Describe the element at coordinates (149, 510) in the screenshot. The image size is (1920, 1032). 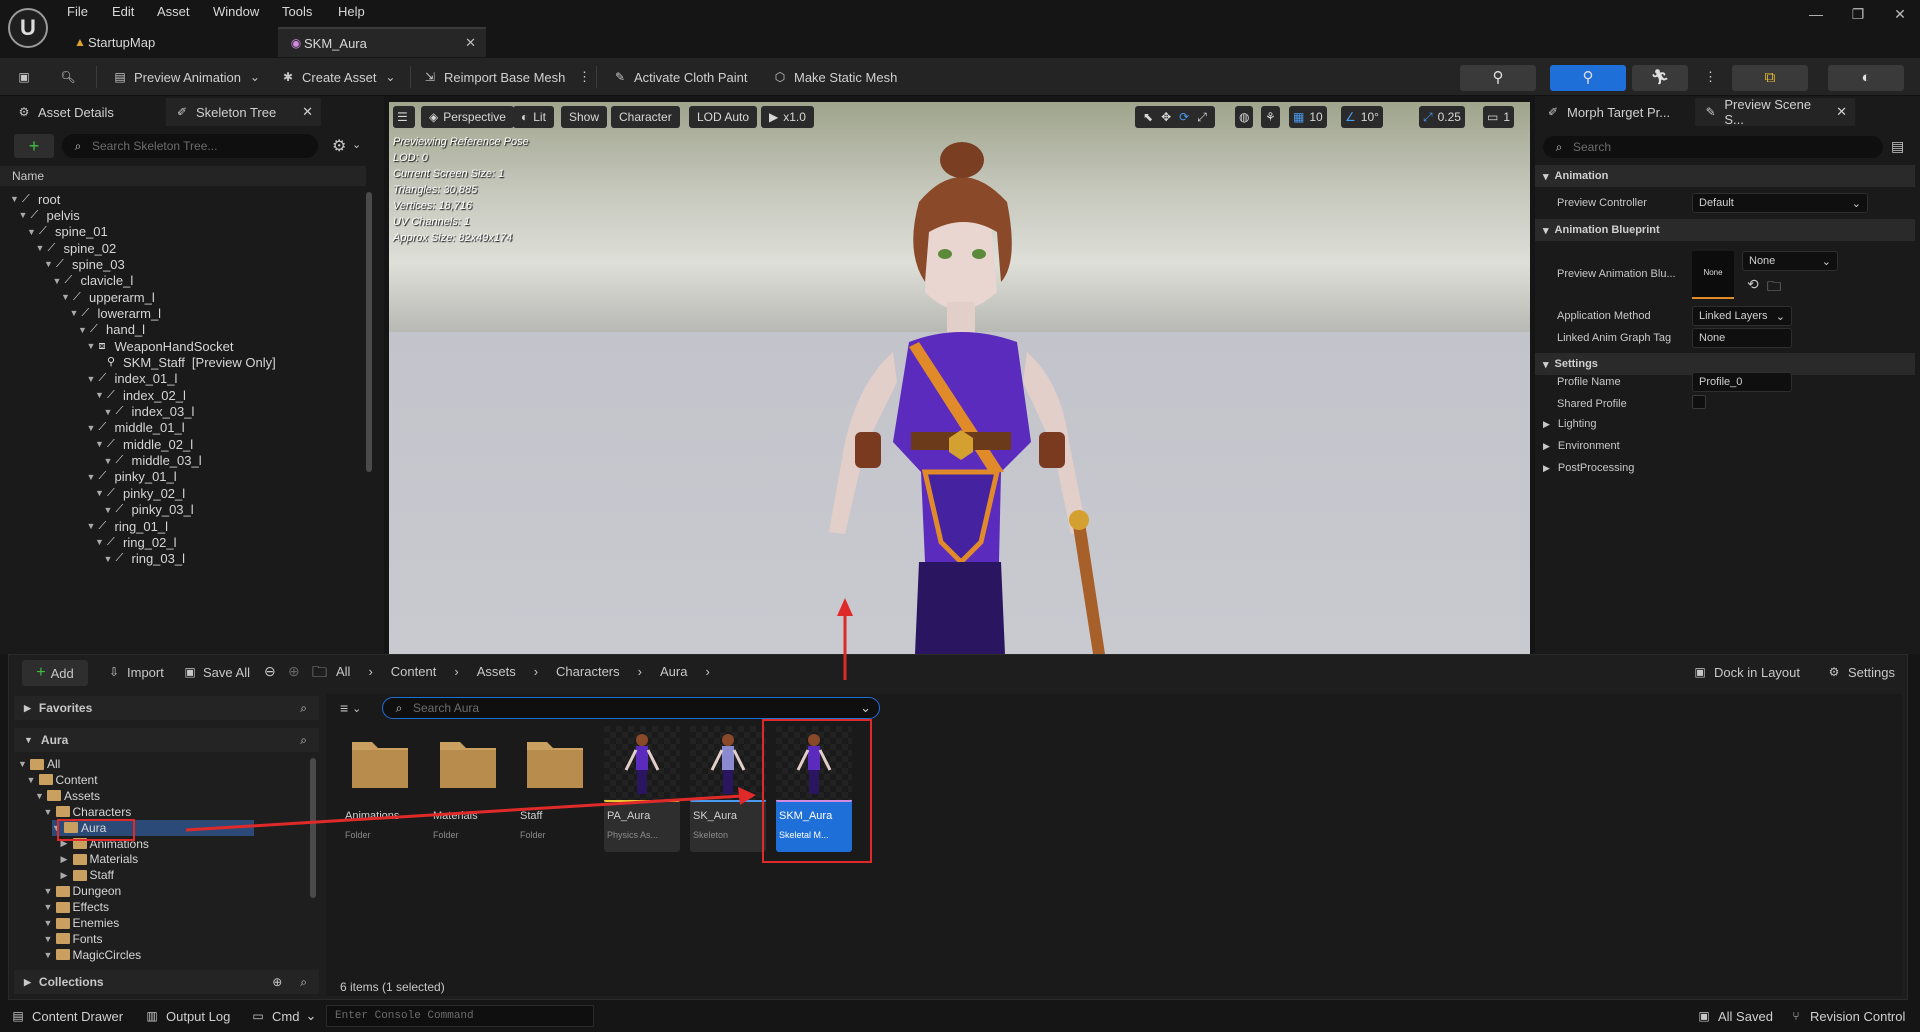
I see `tree-row-bone: ▼ ⟋ pinky_03_l` at that location.